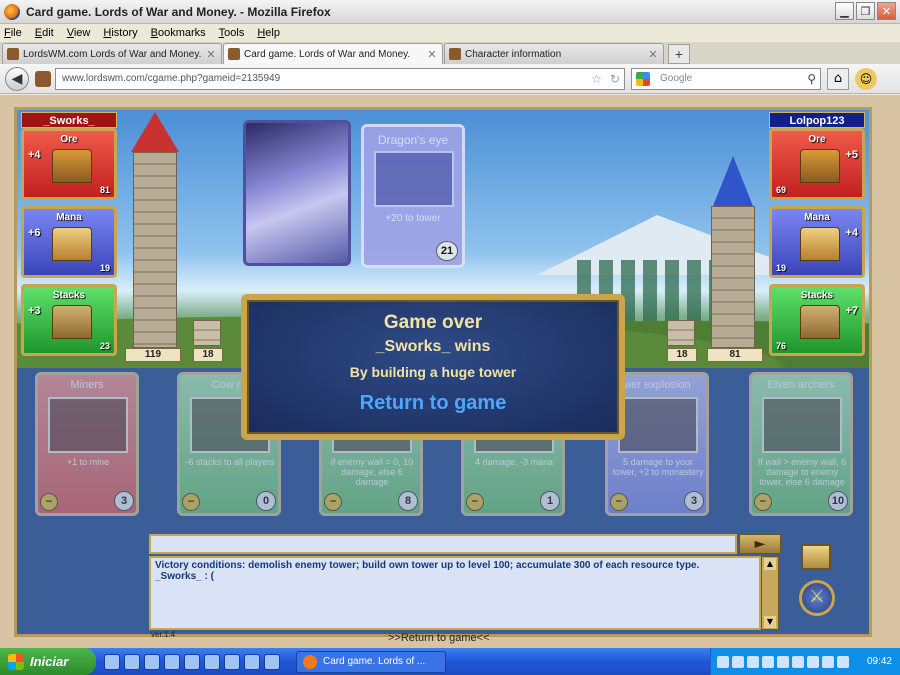 The image size is (900, 675). What do you see at coordinates (811, 79) in the screenshot?
I see `search-icon: ⚲` at bounding box center [811, 79].